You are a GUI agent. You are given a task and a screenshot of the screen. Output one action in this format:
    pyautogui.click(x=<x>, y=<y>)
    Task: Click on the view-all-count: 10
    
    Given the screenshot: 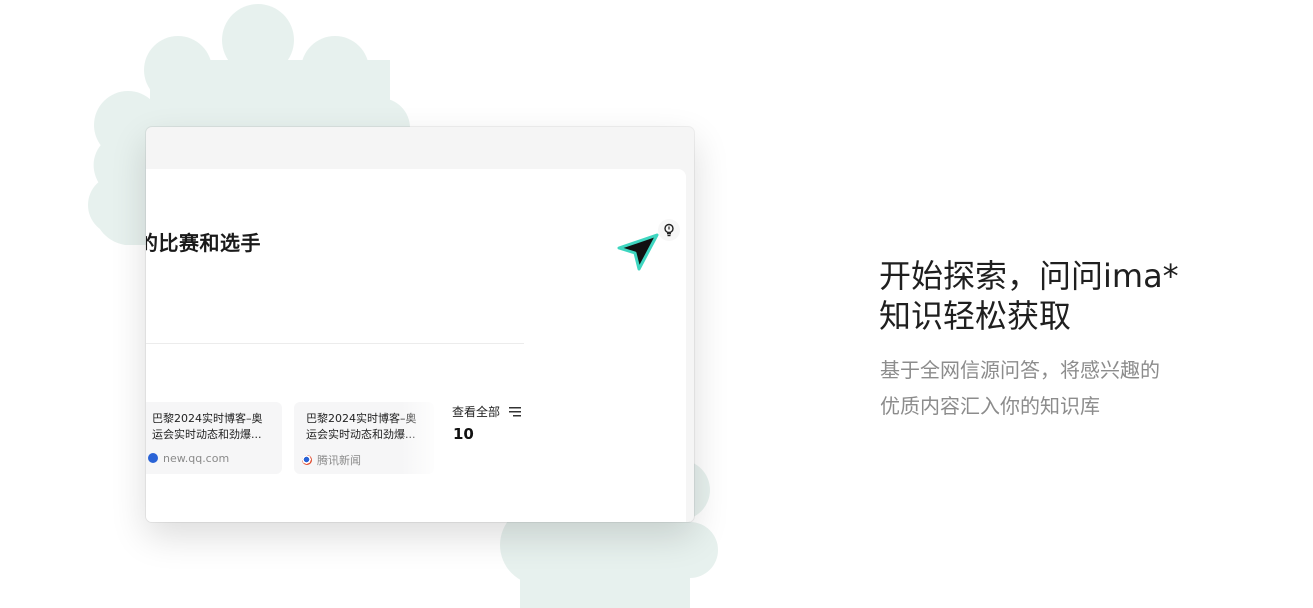 What is the action you would take?
    pyautogui.click(x=463, y=434)
    